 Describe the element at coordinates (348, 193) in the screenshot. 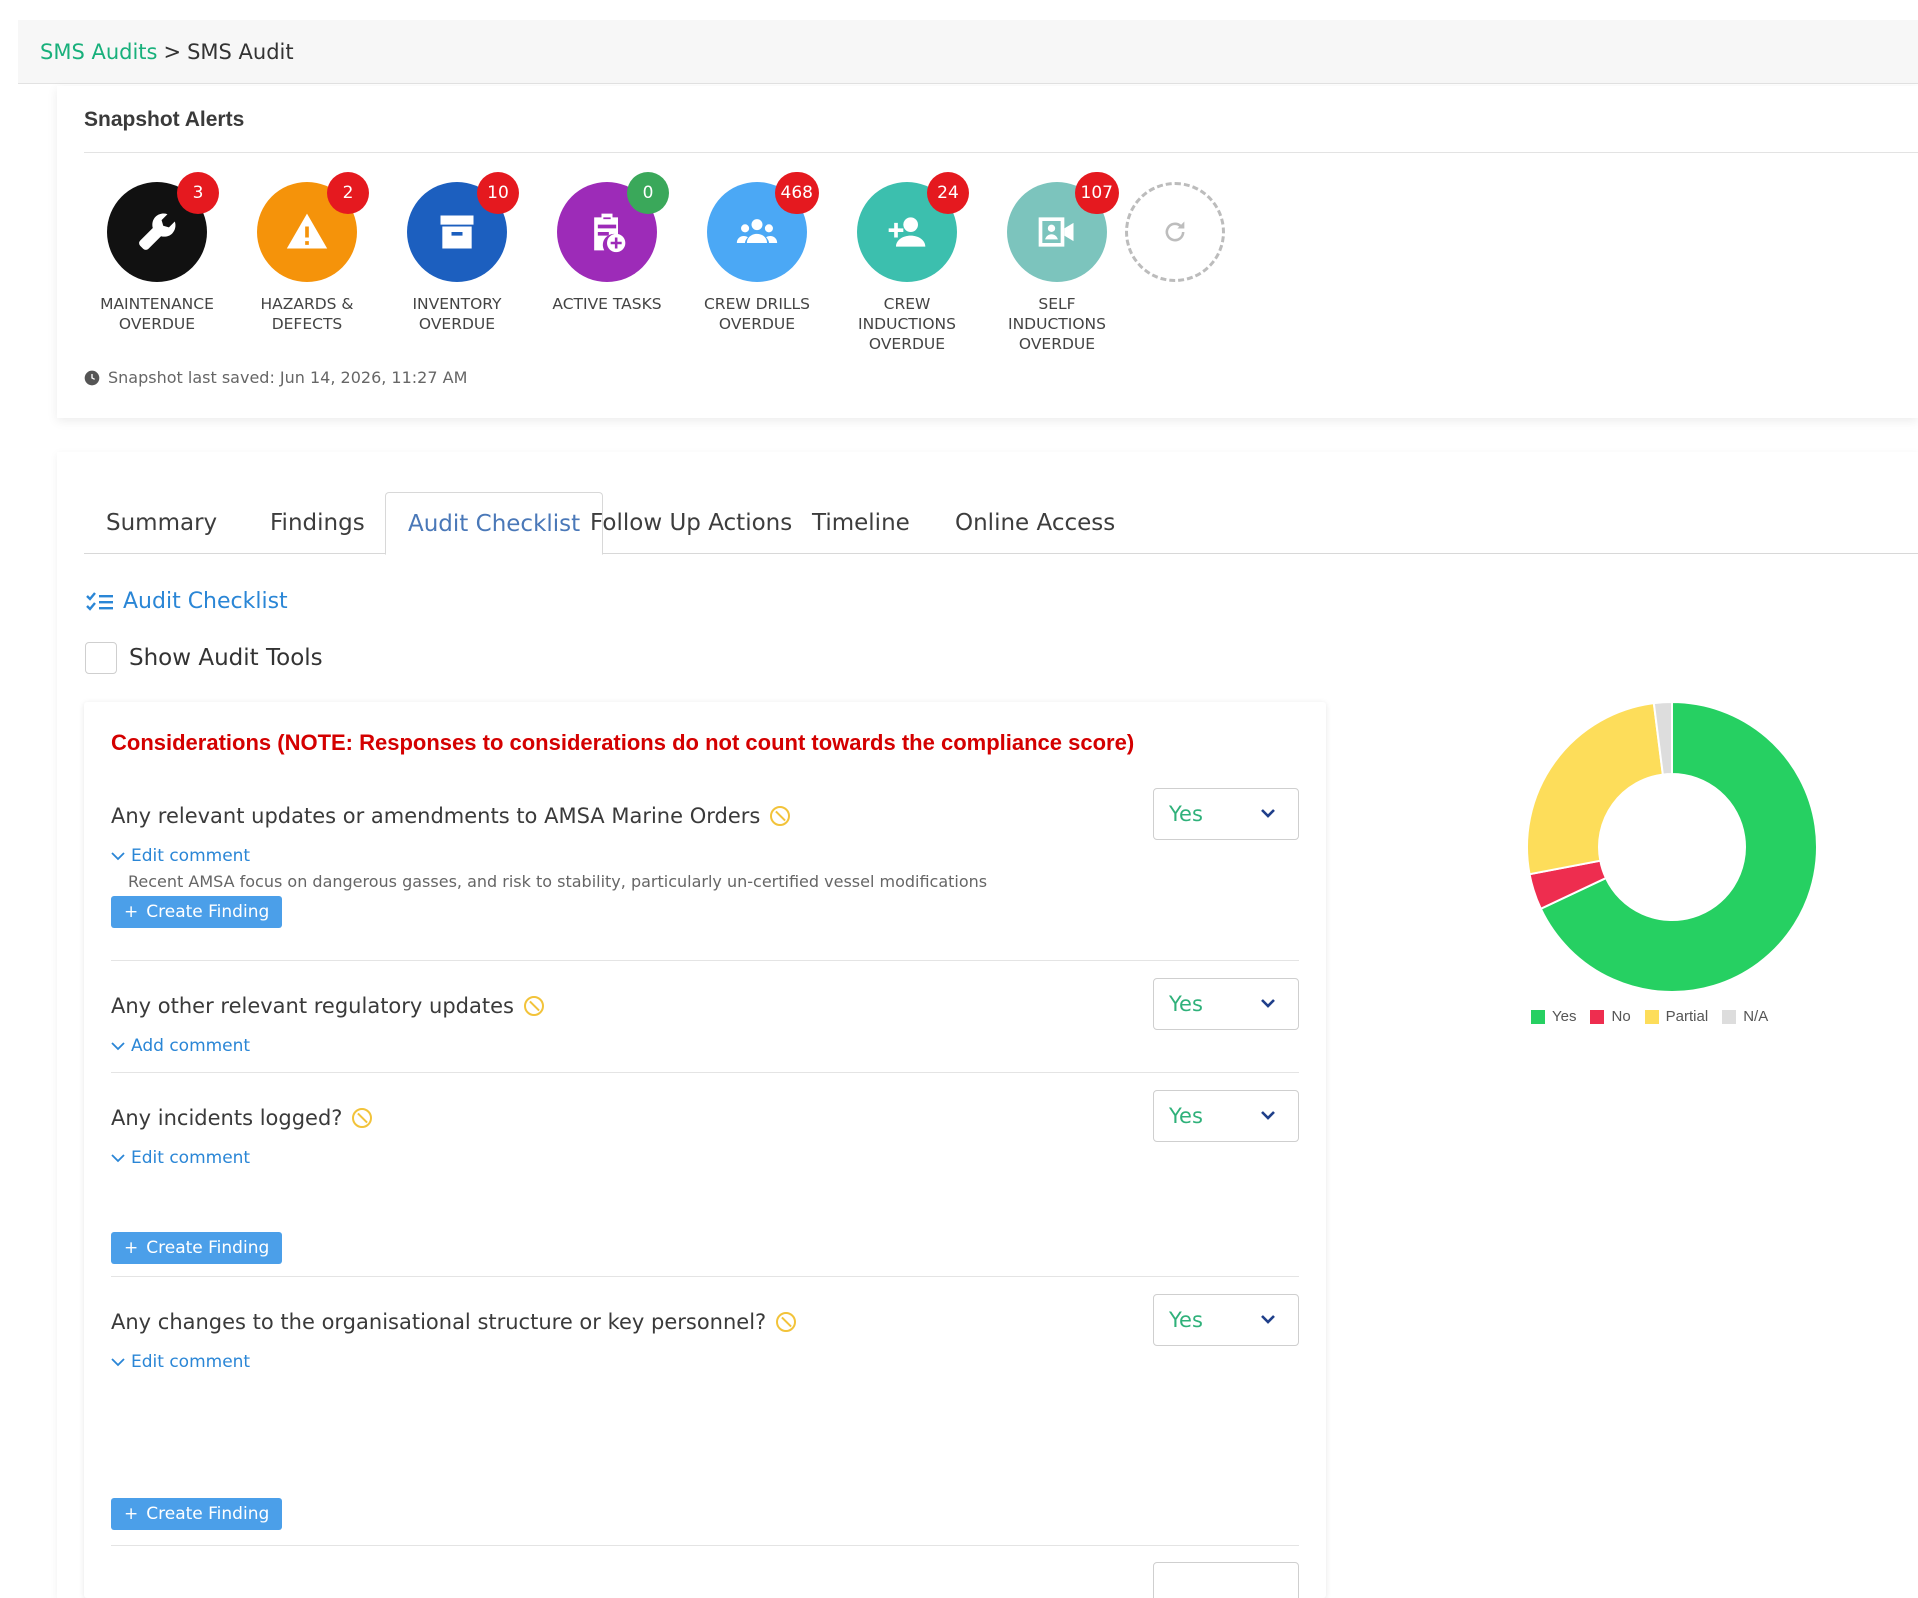

I see `alert-count-badge: 2` at that location.